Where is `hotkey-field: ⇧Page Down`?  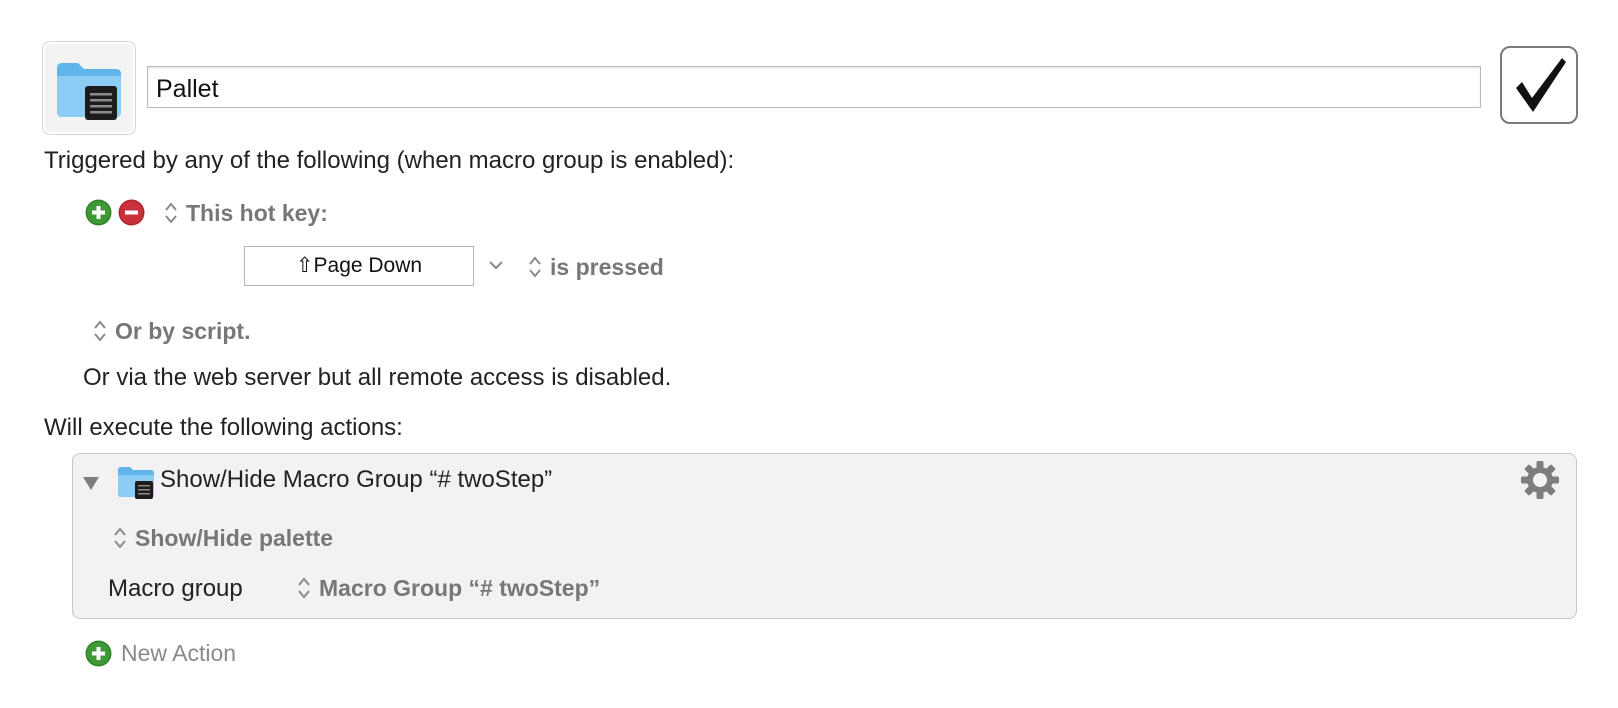 hotkey-field: ⇧Page Down is located at coordinates (359, 266).